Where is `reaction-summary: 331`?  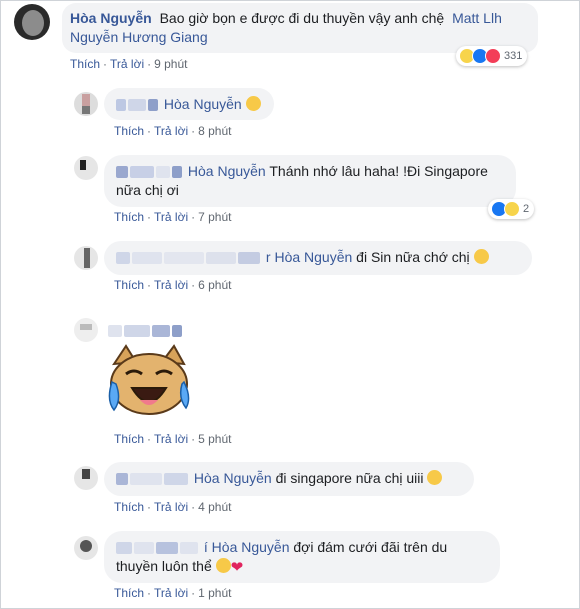
reaction-summary: 331 is located at coordinates (492, 56).